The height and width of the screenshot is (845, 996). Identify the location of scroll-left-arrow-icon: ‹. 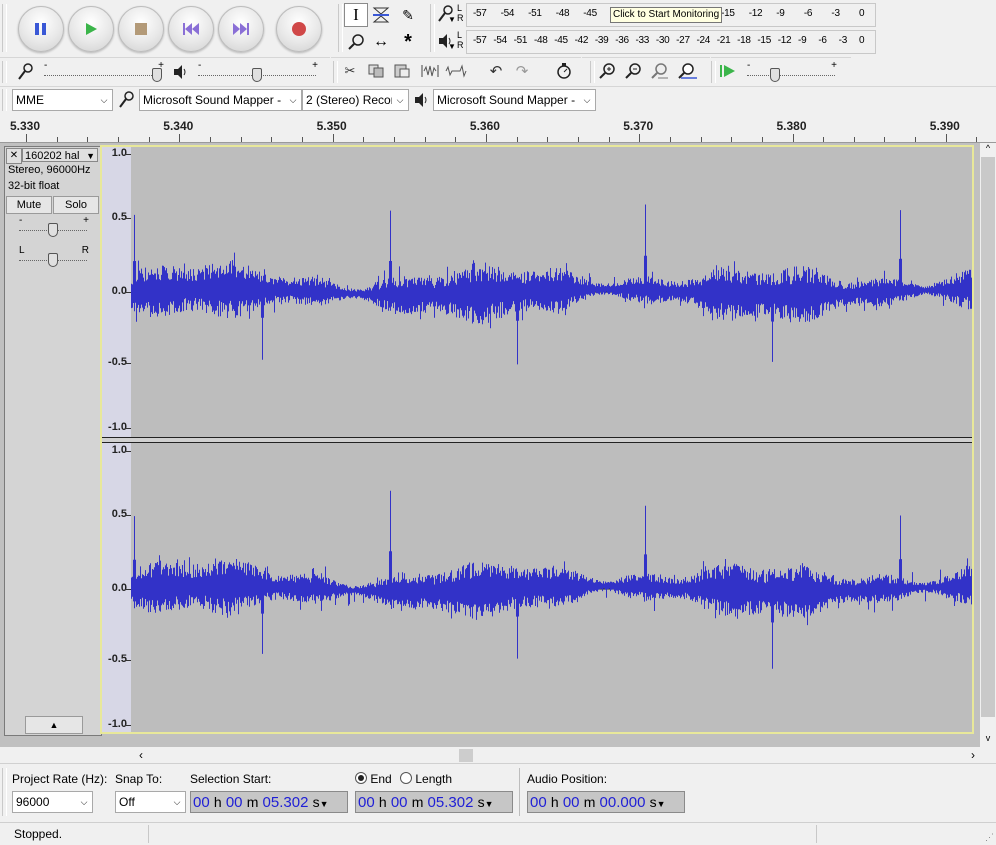
(141, 755).